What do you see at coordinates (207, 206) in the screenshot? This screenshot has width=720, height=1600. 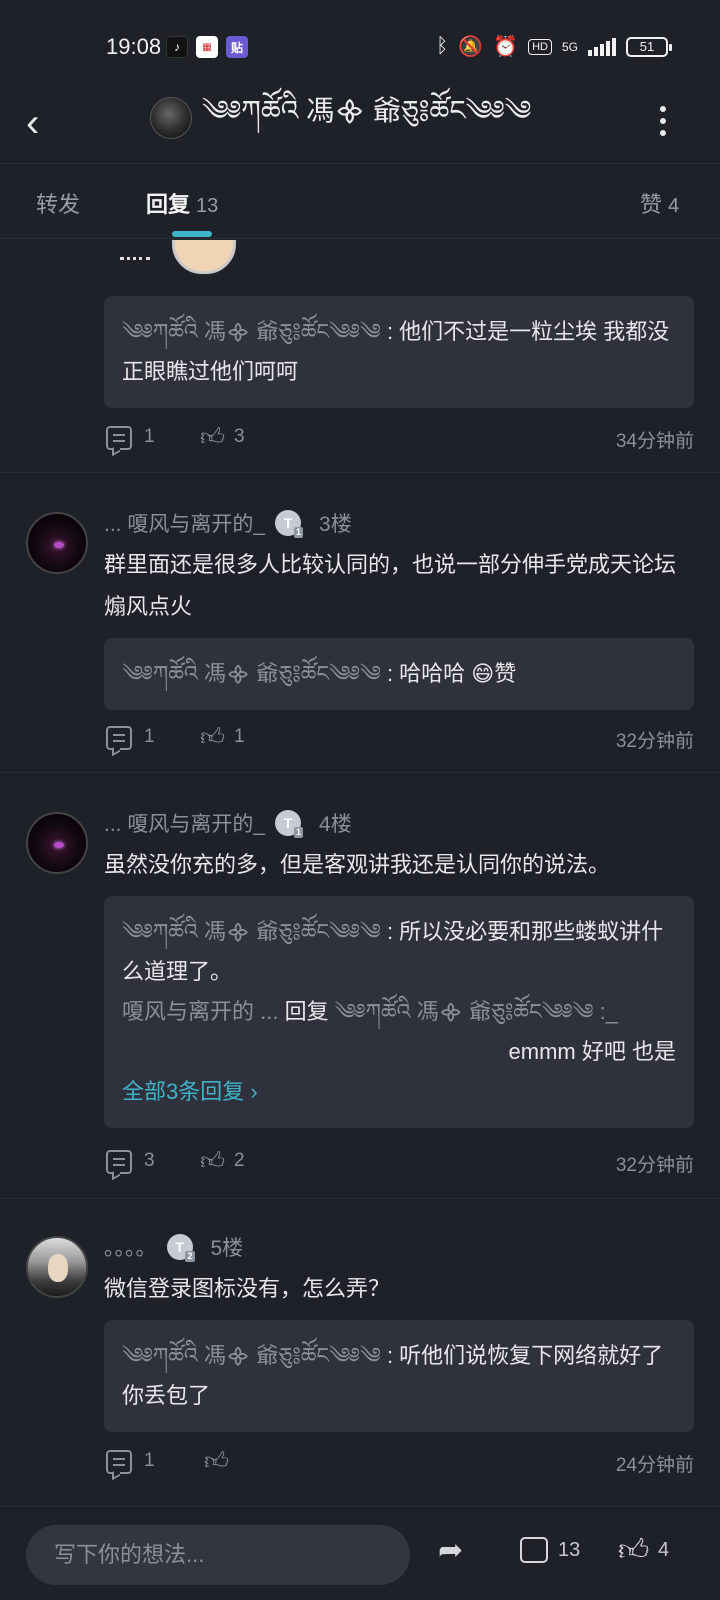 I see `tab-reply-count: 13` at bounding box center [207, 206].